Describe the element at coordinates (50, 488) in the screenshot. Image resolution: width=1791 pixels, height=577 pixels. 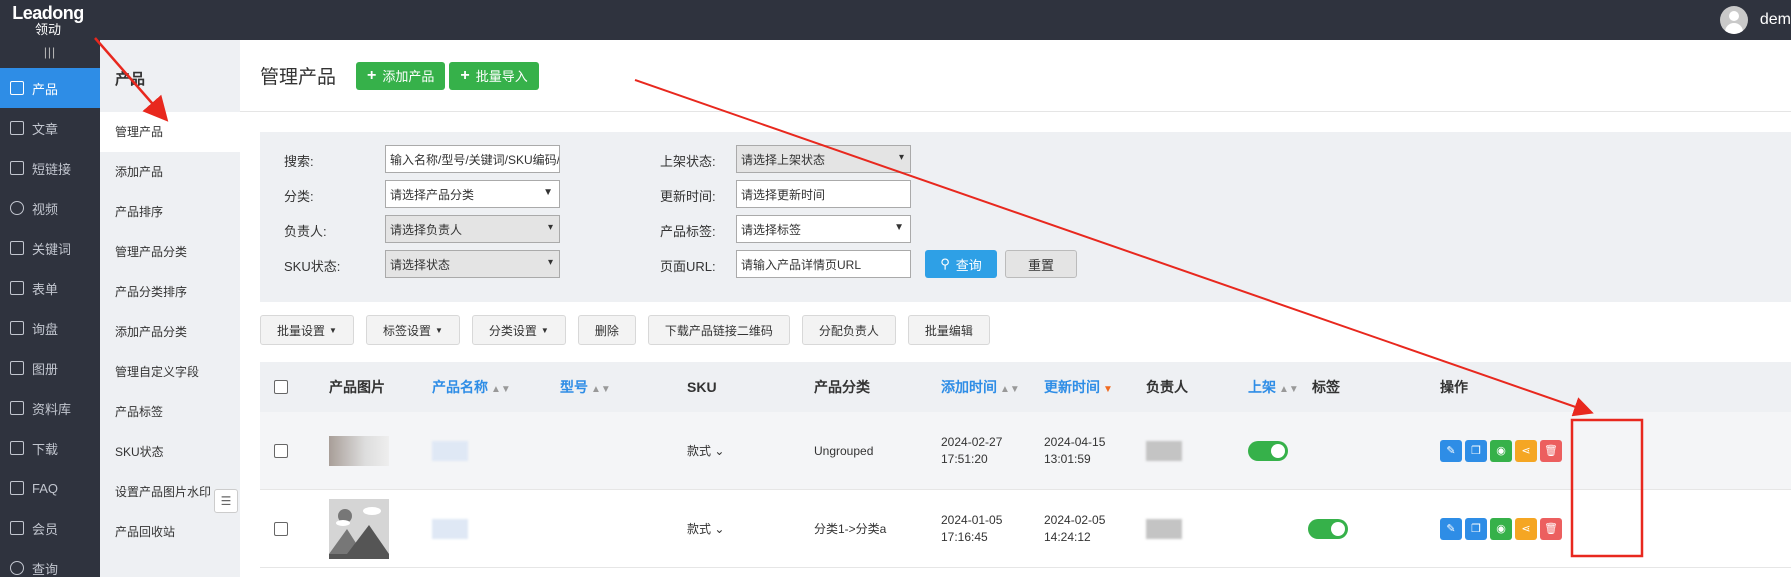
I see `sidebar-item-faq: FAQ` at that location.